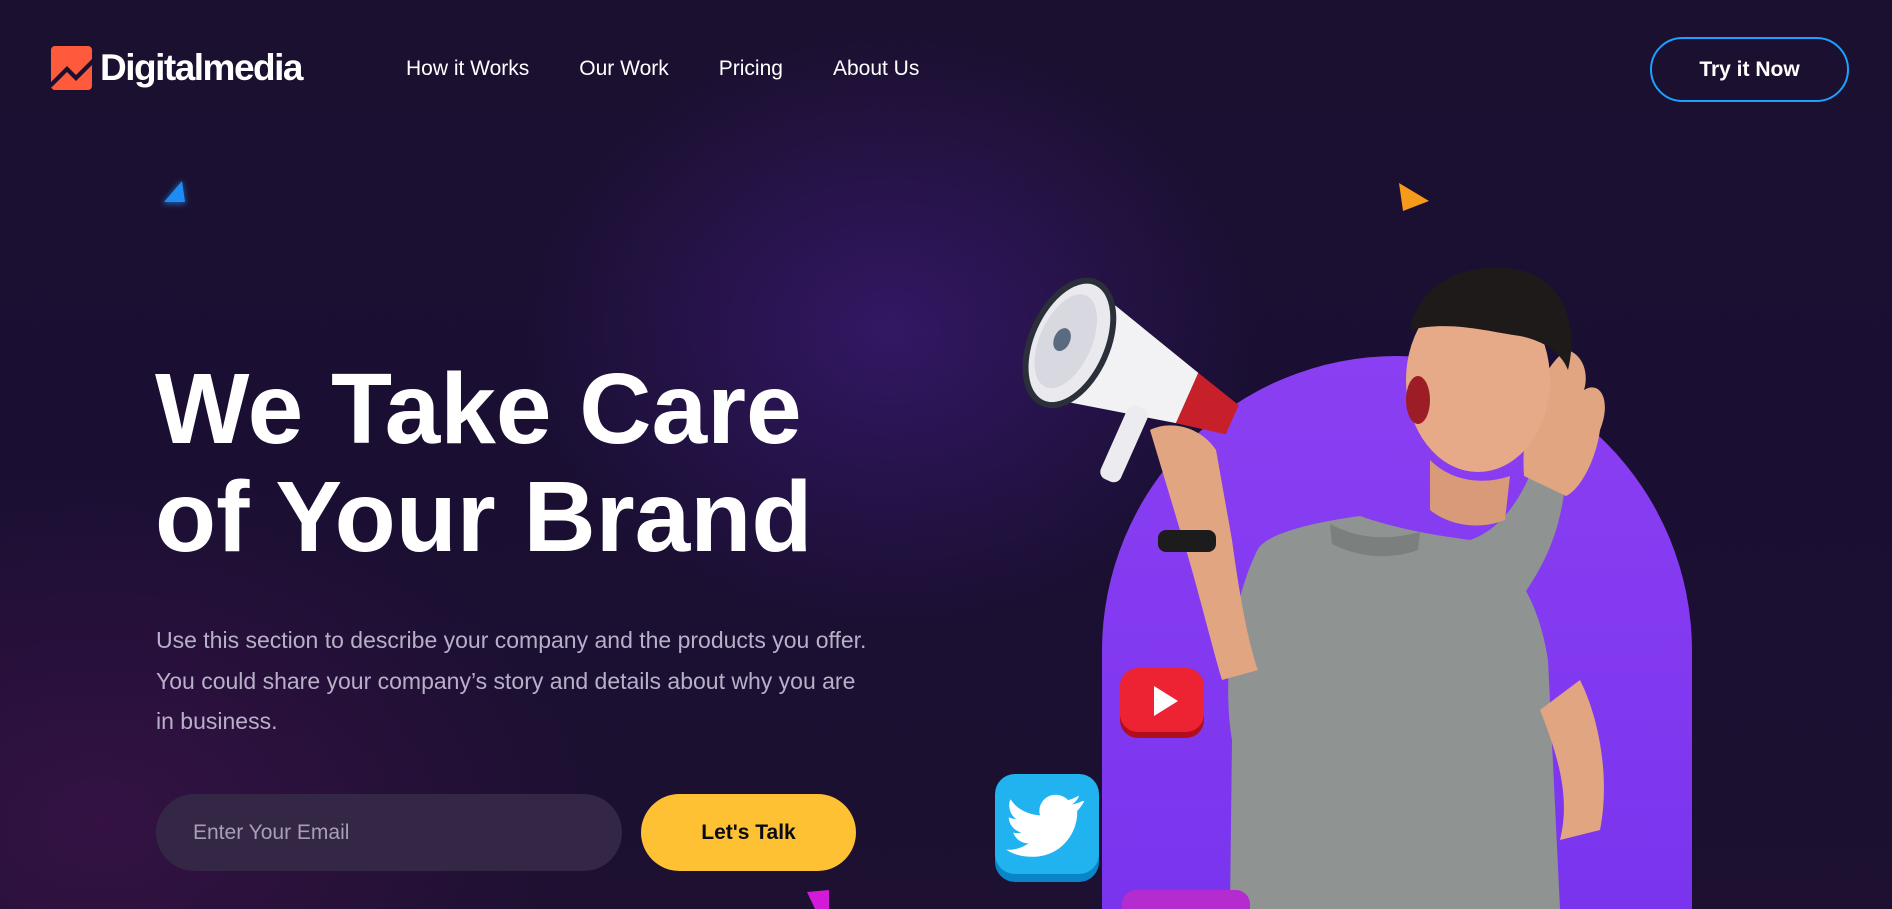 This screenshot has height=909, width=1892. I want to click on hero-title-line-2: of Your Brand, so click(484, 517).